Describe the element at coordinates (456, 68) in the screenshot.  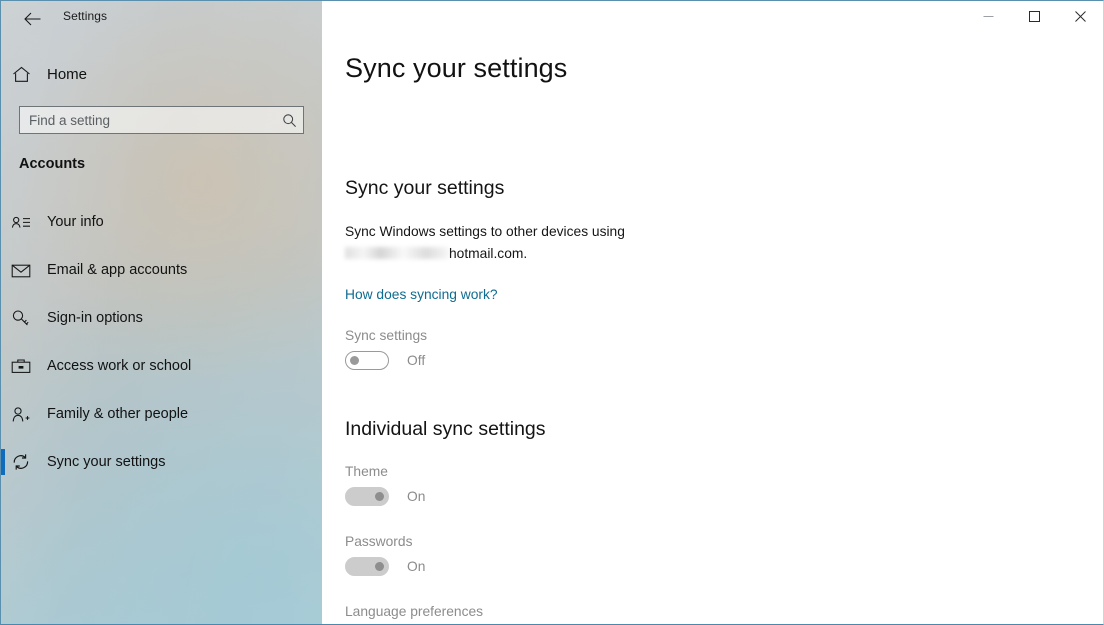
I see `page-title: Sync your settings` at that location.